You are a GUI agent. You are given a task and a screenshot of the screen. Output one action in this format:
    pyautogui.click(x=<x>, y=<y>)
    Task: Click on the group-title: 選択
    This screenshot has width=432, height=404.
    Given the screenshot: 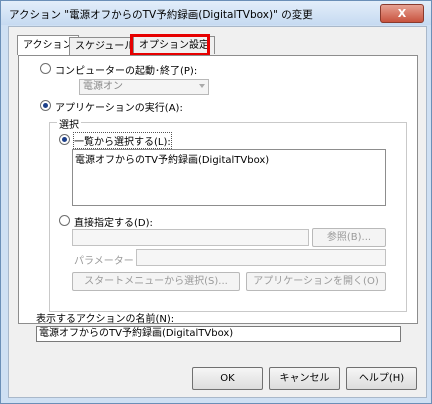 What is the action you would take?
    pyautogui.click(x=69, y=123)
    